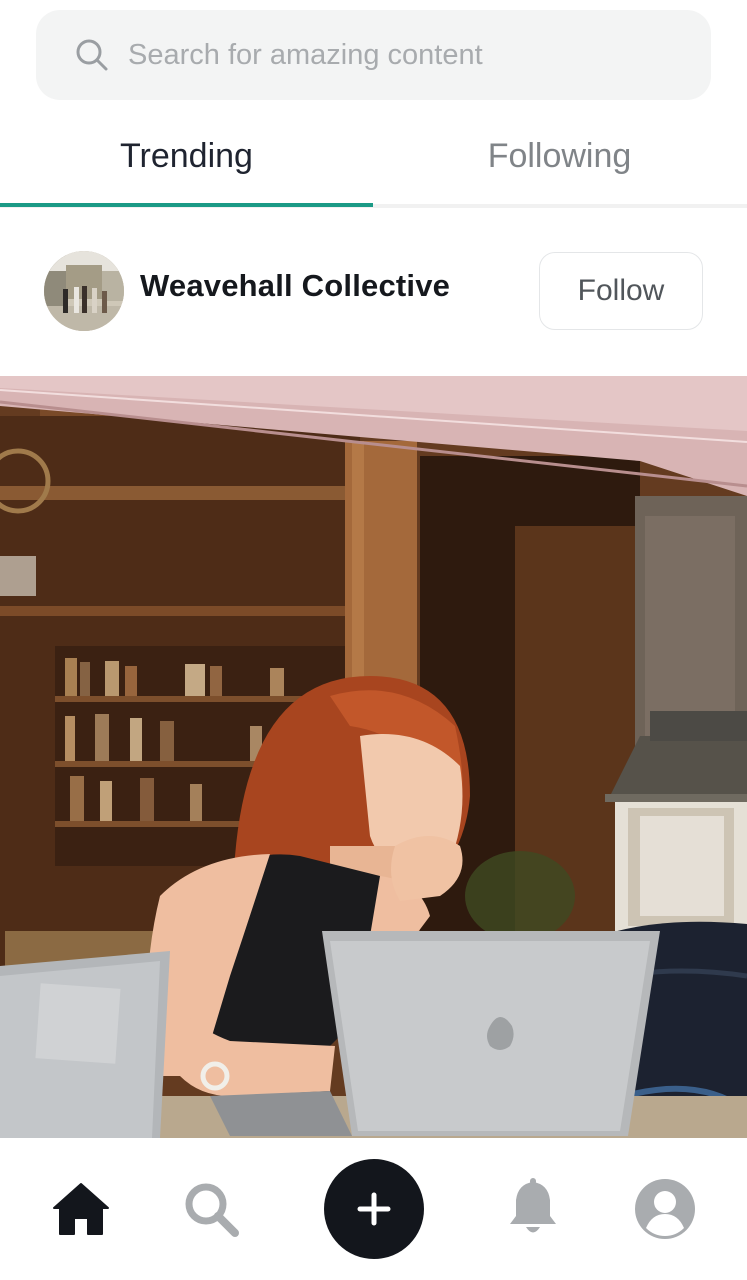  I want to click on search-bar, so click(373, 55).